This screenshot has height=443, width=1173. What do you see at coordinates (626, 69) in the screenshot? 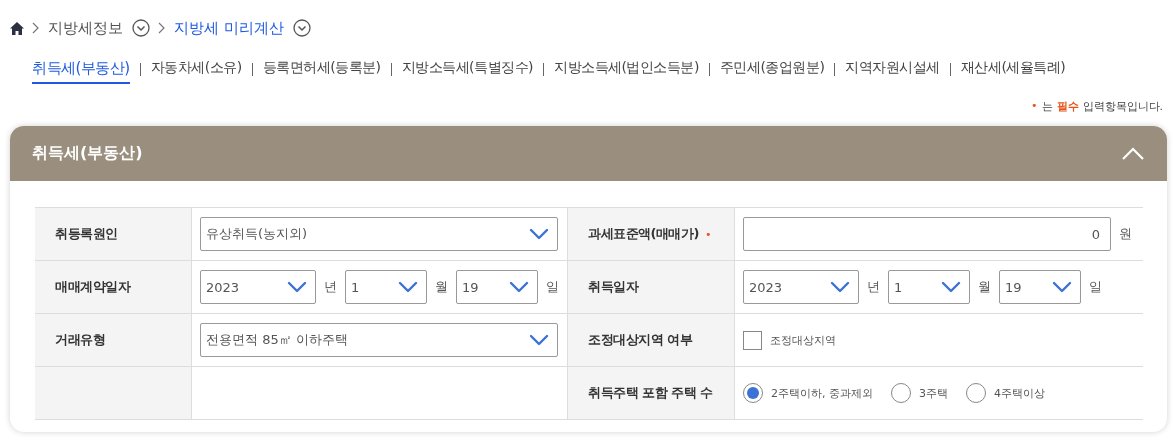
I see `tab: 지방소득세(법인소득분)` at bounding box center [626, 69].